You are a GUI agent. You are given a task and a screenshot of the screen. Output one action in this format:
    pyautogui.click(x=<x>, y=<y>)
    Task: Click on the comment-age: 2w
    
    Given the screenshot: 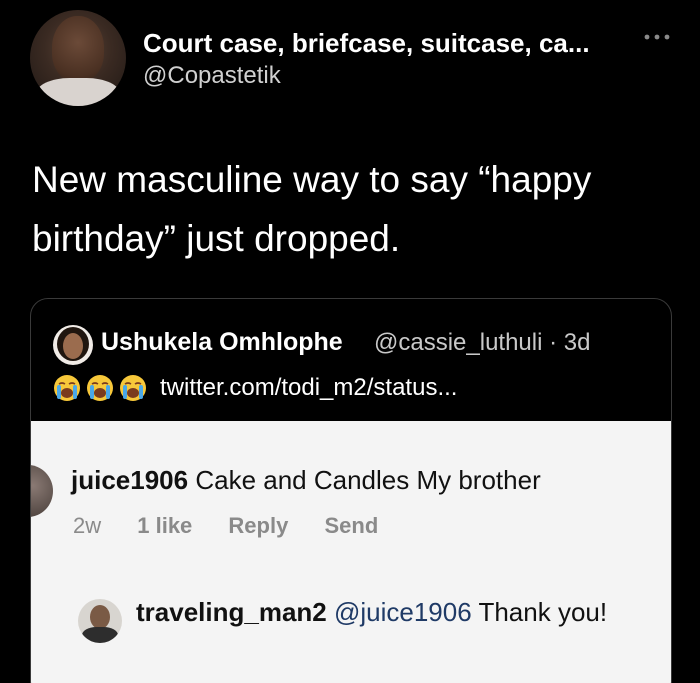 What is the action you would take?
    pyautogui.click(x=87, y=525)
    